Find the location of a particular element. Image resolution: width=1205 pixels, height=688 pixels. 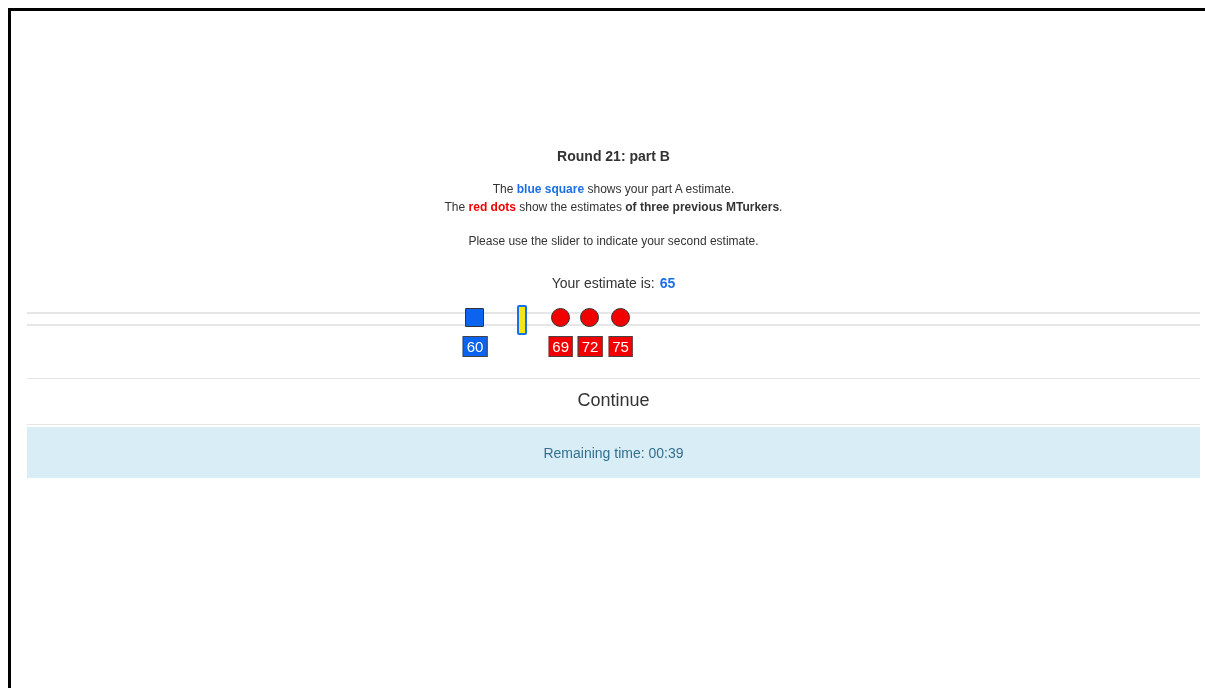

prompt-text: Please use the slider to indicate your second estimate. is located at coordinates (613, 241).